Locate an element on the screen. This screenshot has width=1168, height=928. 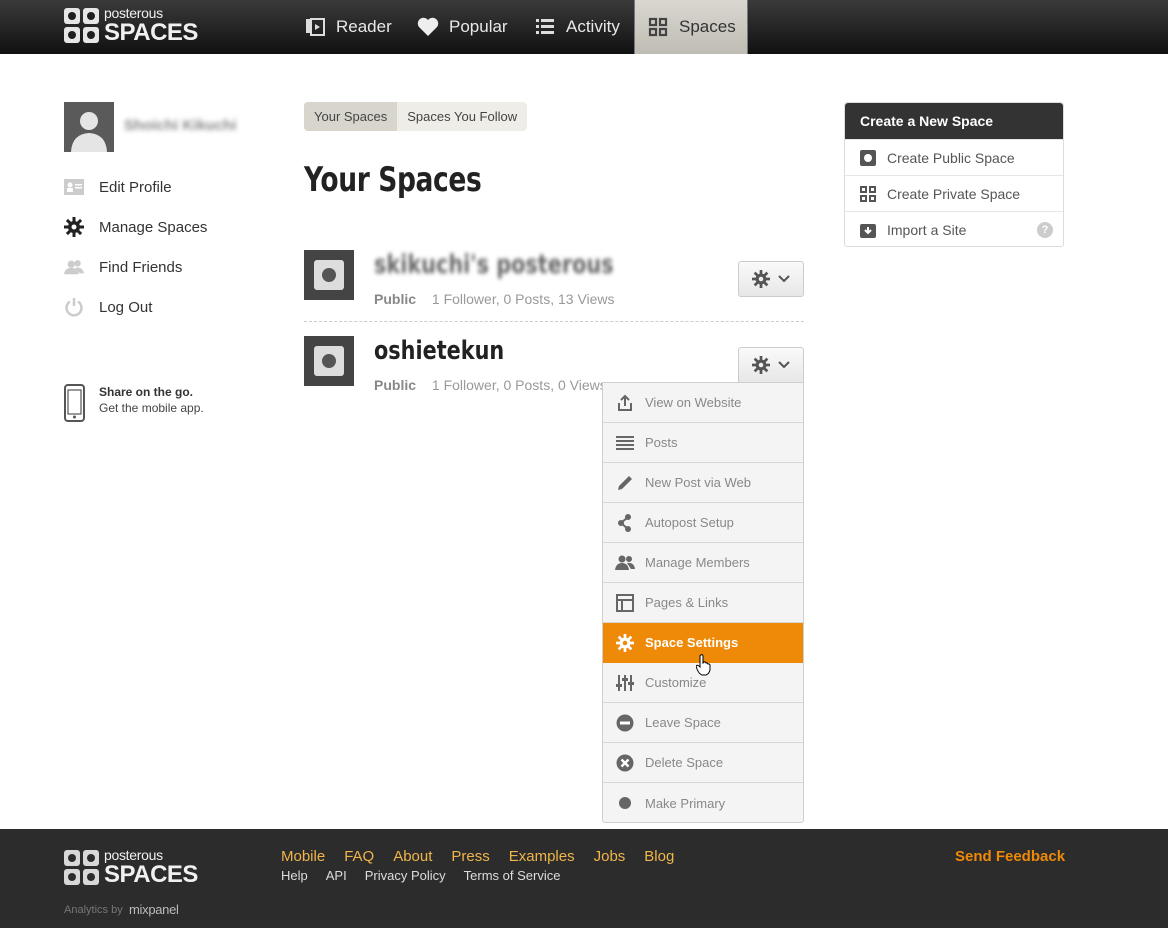
sliders-icon is located at coordinates (625, 683).